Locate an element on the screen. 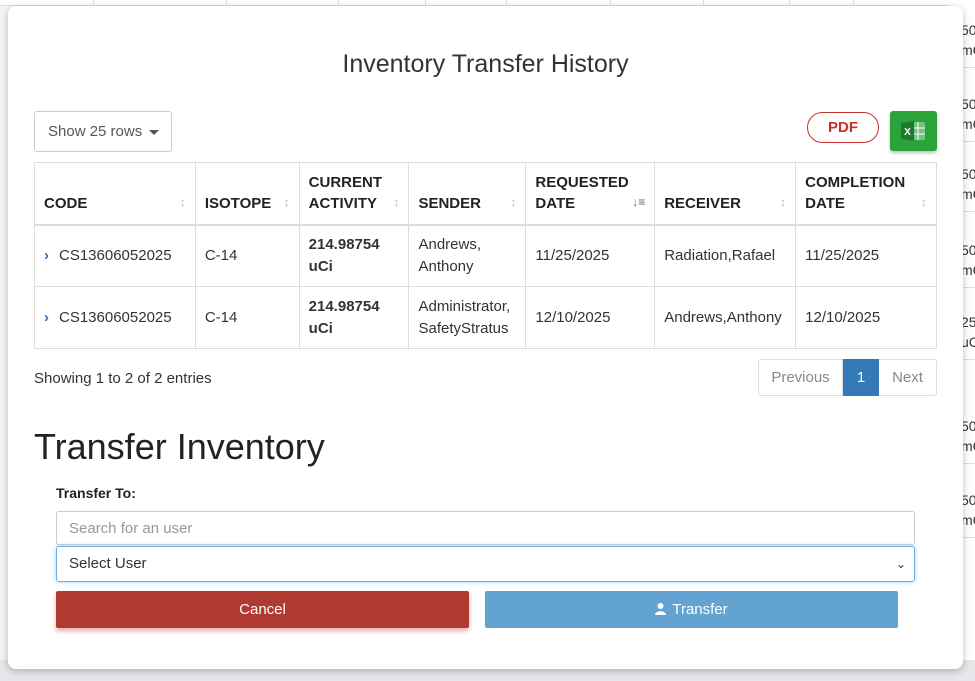 The width and height of the screenshot is (975, 681). rows-per-page-label: Show 25 rows is located at coordinates (95, 131).